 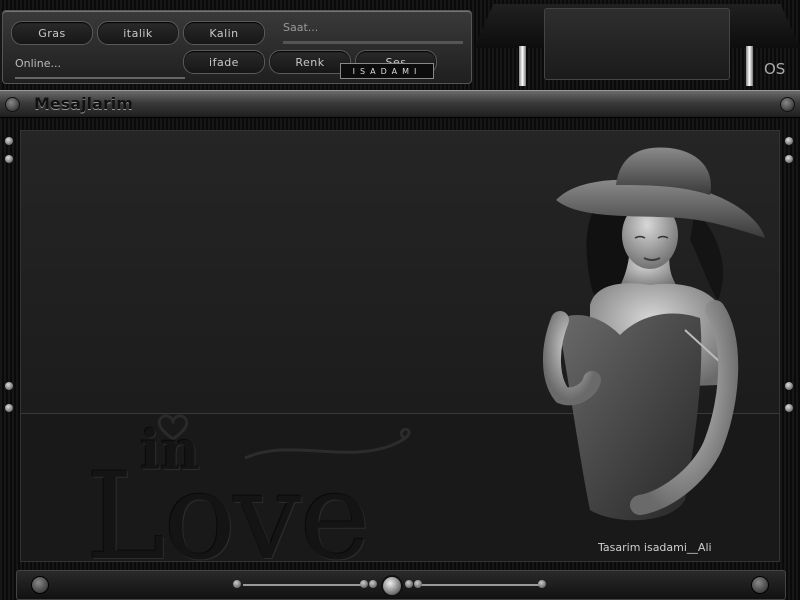 I want to click on title-knob-right, so click(x=787, y=104).